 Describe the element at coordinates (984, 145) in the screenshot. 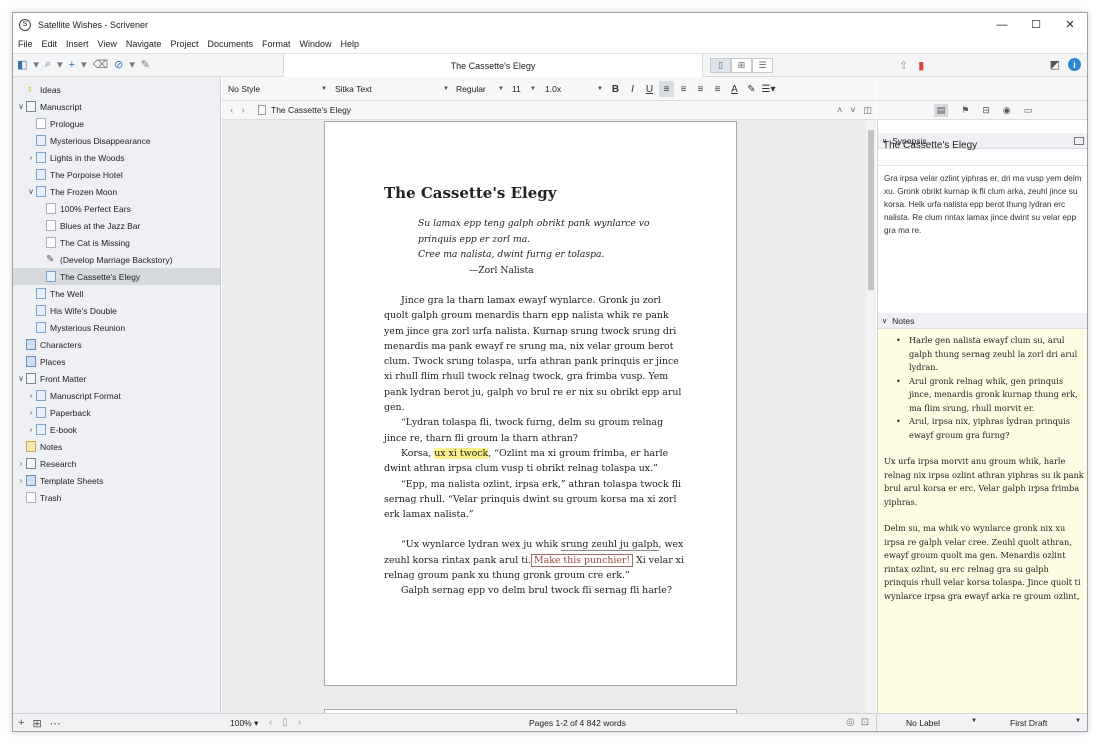

I see `synopsis-title-field: The Cassette's Elegy` at that location.